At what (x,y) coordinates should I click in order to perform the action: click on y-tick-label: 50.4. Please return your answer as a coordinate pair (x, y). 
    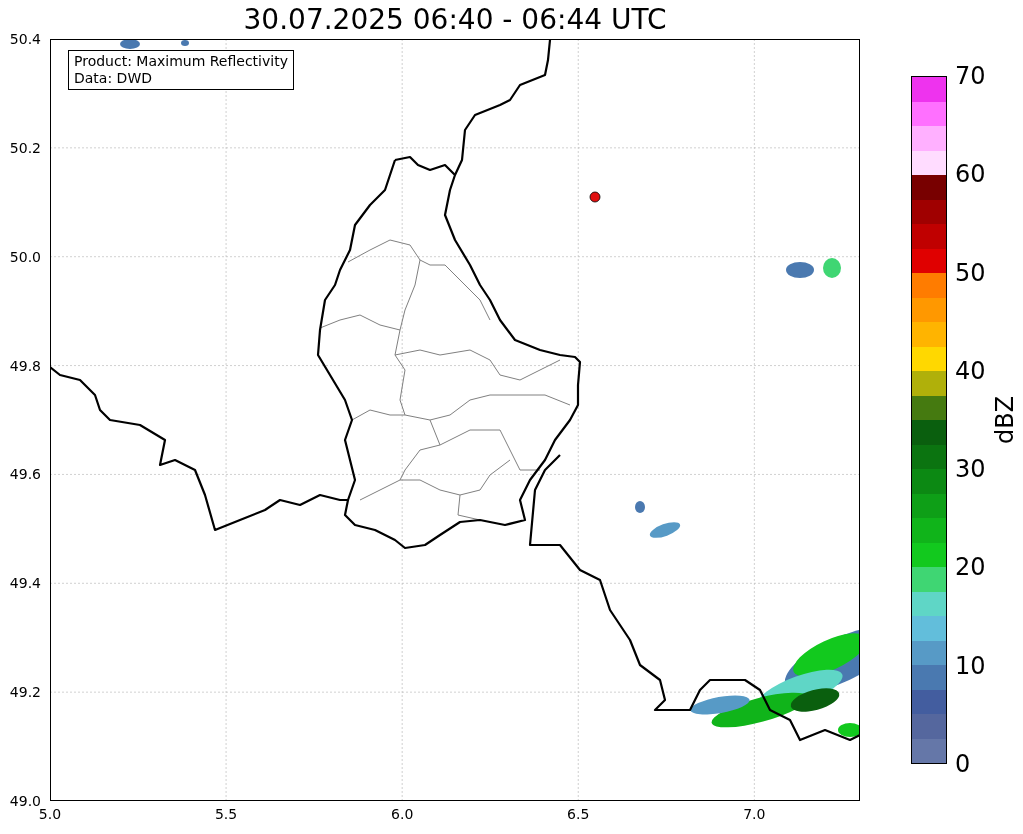
    Looking at the image, I should click on (25, 39).